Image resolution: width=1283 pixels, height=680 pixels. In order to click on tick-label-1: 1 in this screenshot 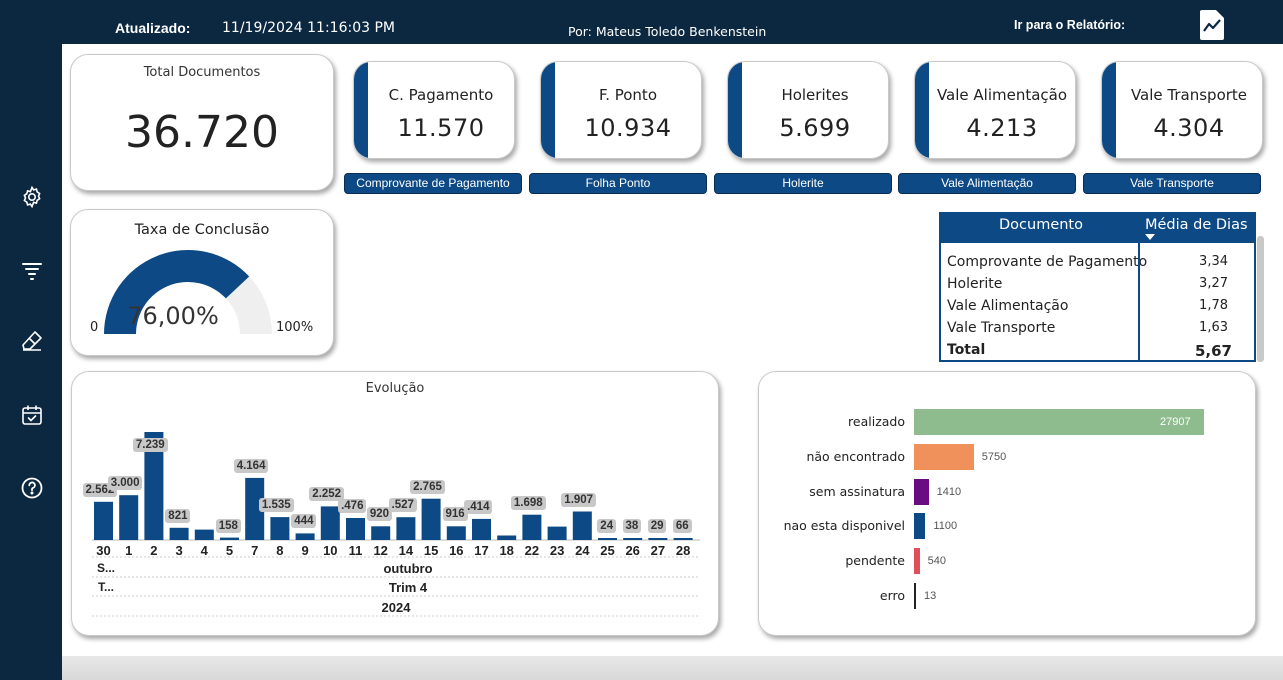, I will do `click(129, 550)`.